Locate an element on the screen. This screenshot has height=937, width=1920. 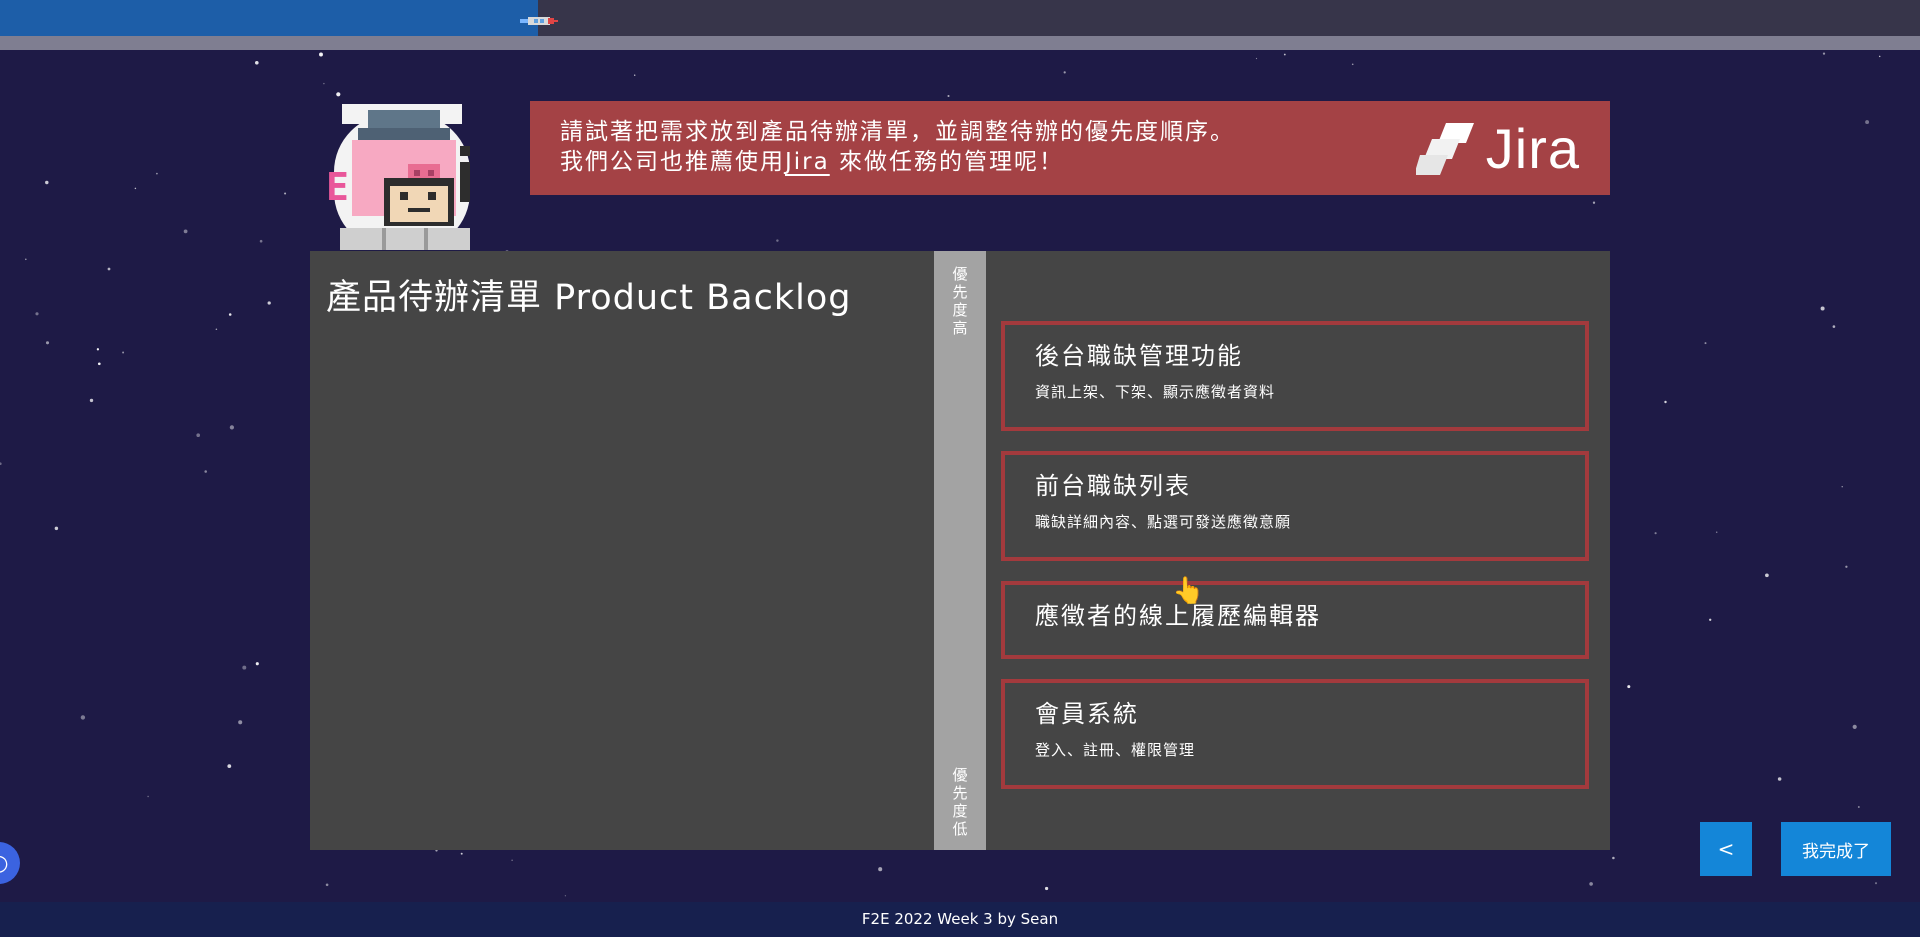
requirement-card: 應徵者的線上履歷編輯器 is located at coordinates (1295, 620).